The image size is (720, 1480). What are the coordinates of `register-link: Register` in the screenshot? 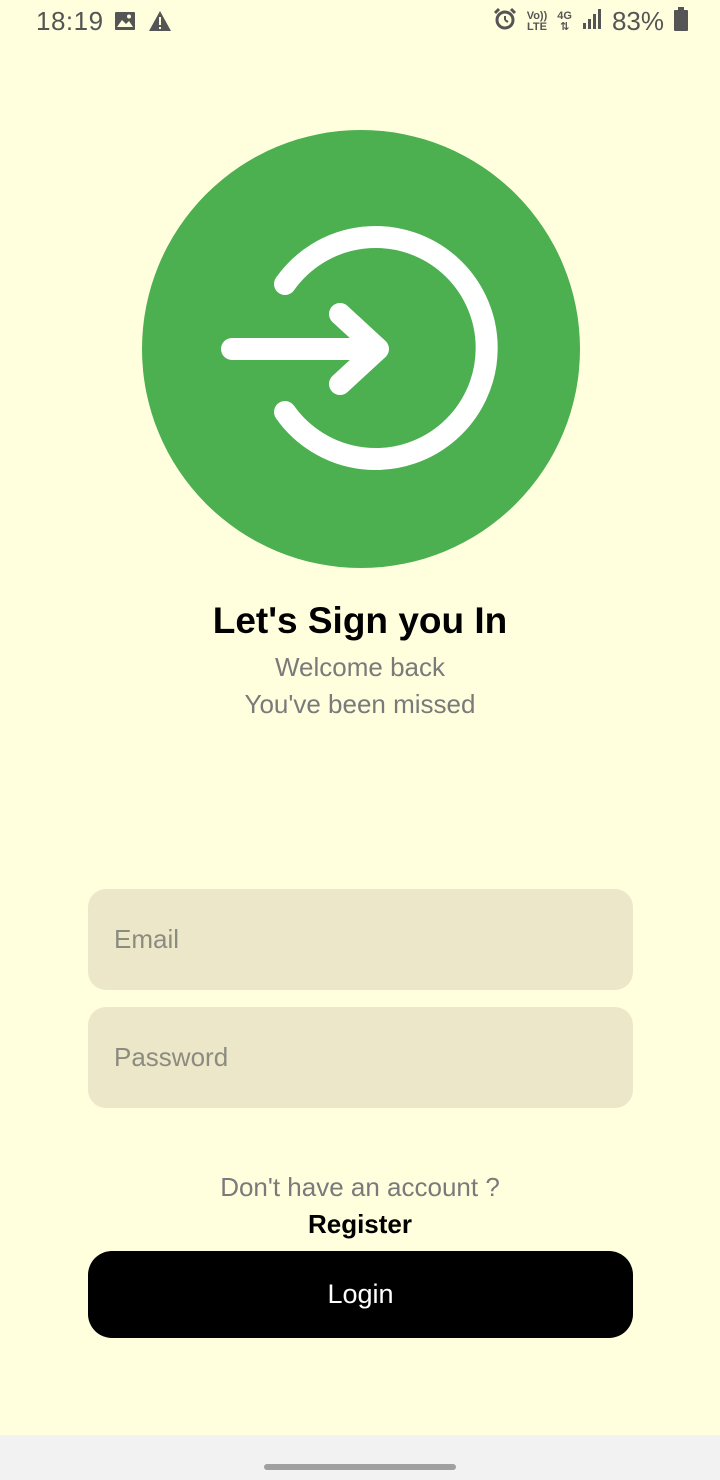 It's located at (360, 1224).